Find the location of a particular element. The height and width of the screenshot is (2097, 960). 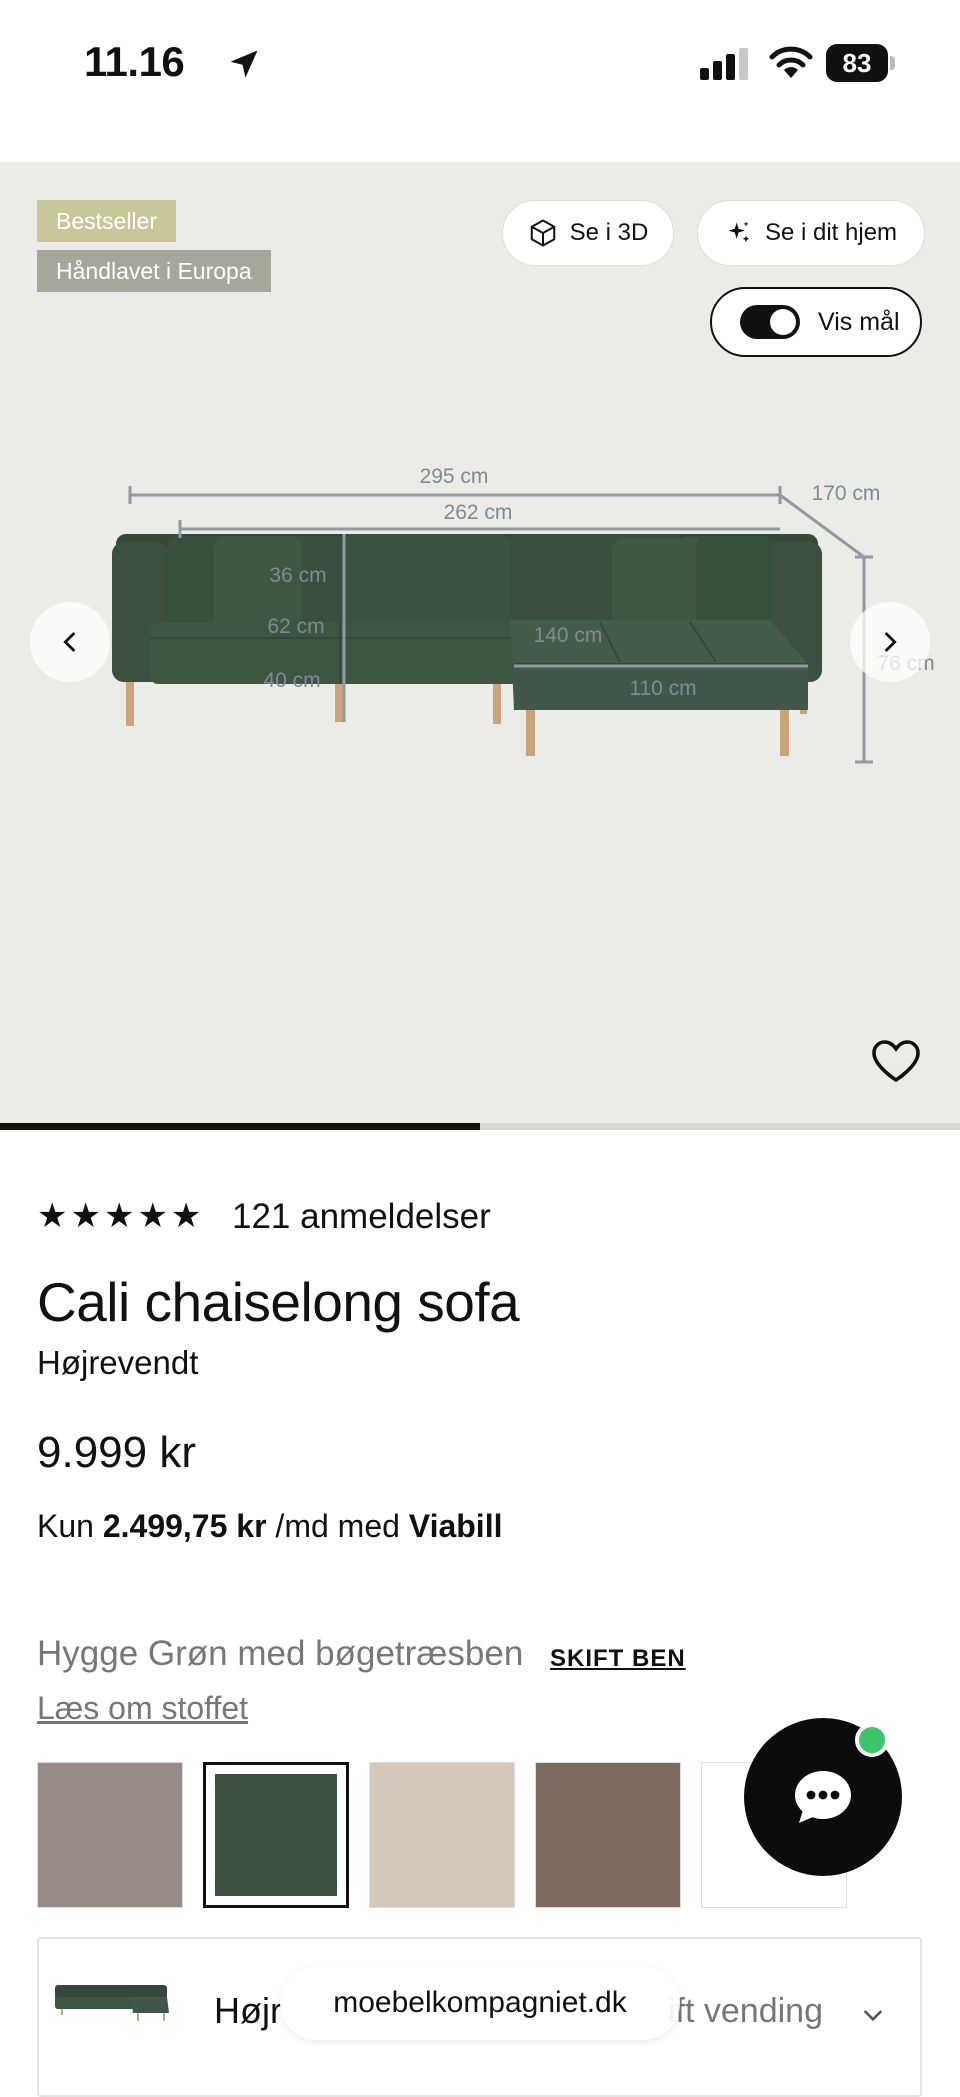

color-swatch-hygge-green is located at coordinates (276, 1835).